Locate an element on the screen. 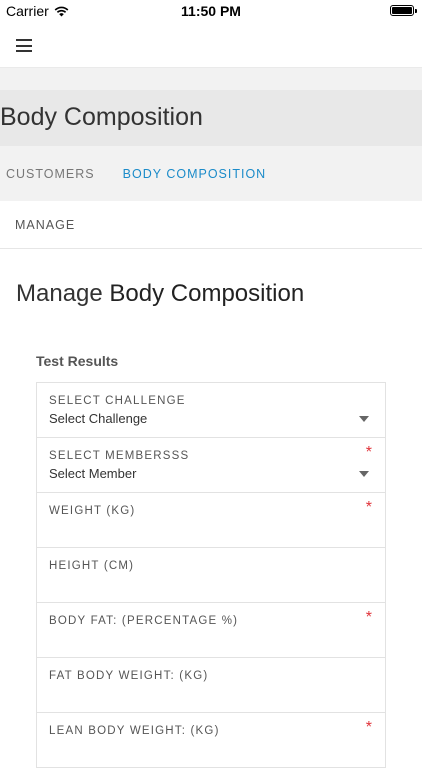 The height and width of the screenshot is (768, 422). select-member-field: SELECT MEMBERSSS Select Member * is located at coordinates (211, 465).